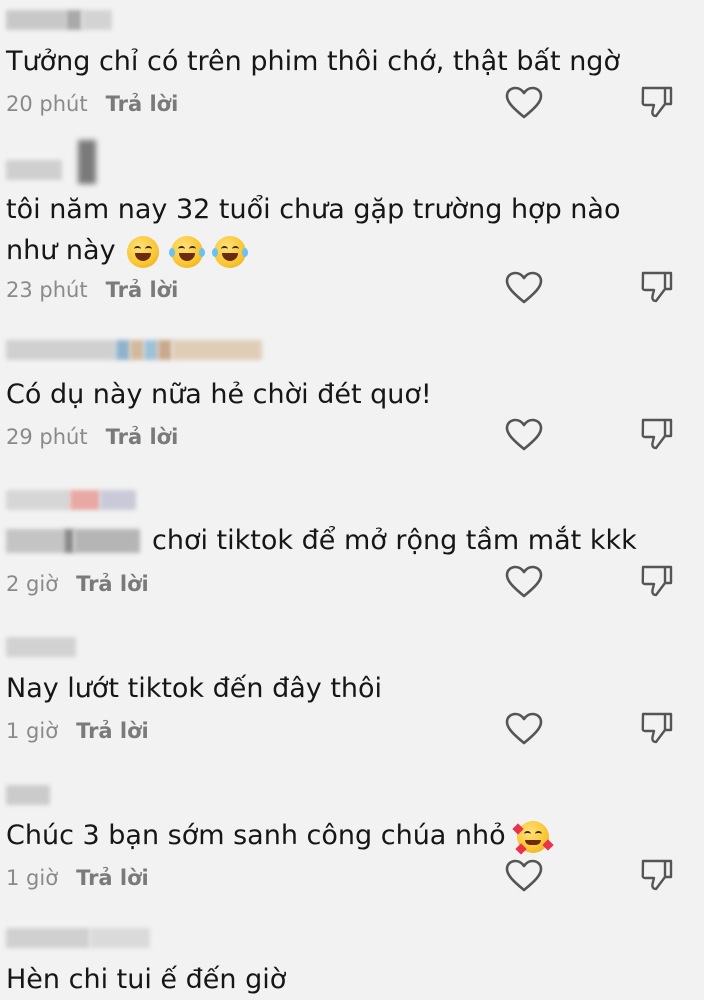  Describe the element at coordinates (256, 835) in the screenshot. I see `comment-text: Chúc 3 bạn sớm sanh công chúa nhỏ` at that location.